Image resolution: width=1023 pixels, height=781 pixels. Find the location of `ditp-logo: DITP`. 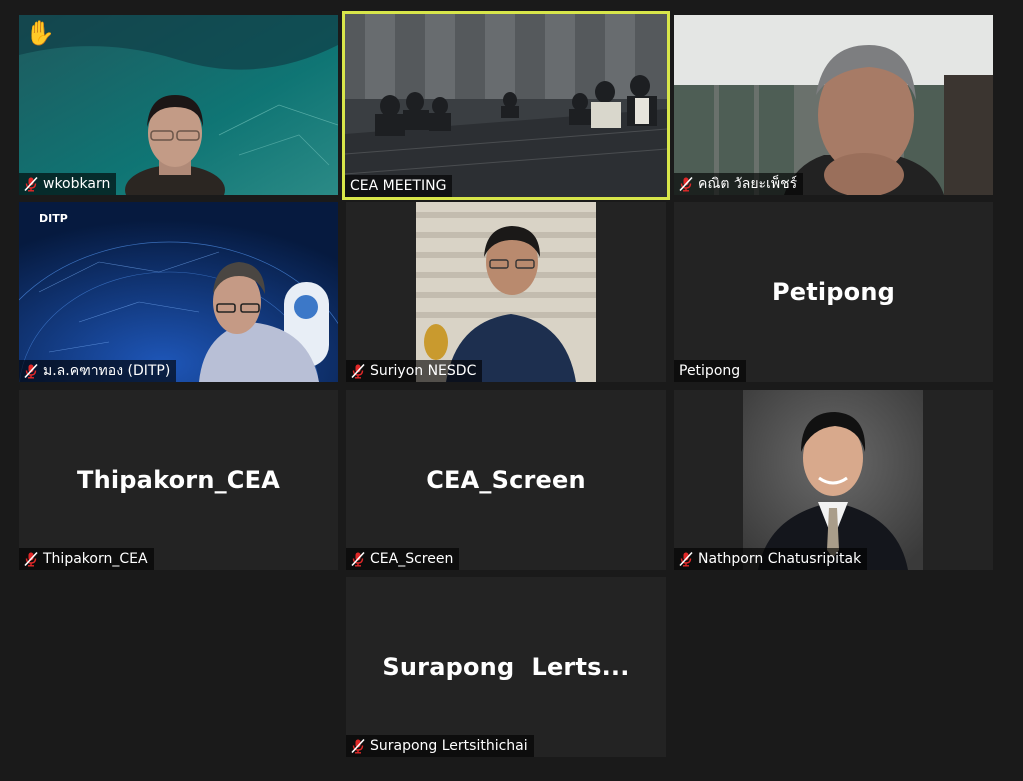

ditp-logo: DITP is located at coordinates (53, 218).